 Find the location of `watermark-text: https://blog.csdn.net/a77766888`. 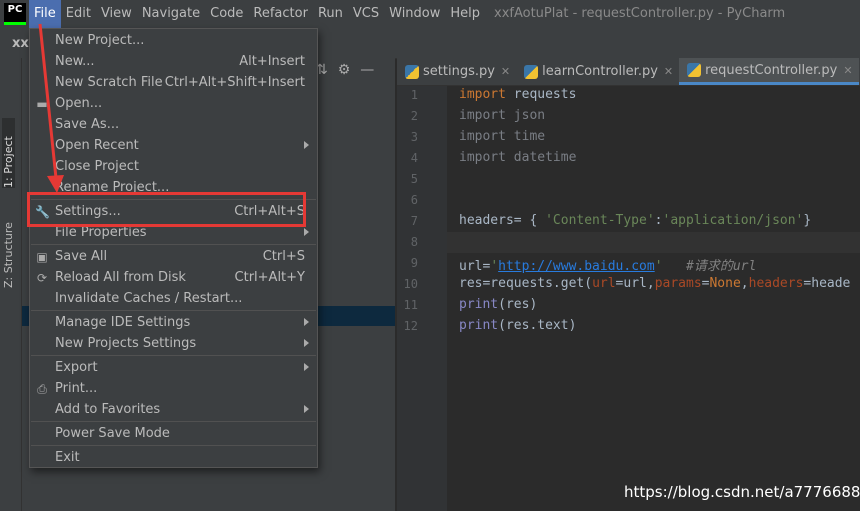

watermark-text: https://blog.csdn.net/a77766888 is located at coordinates (742, 492).